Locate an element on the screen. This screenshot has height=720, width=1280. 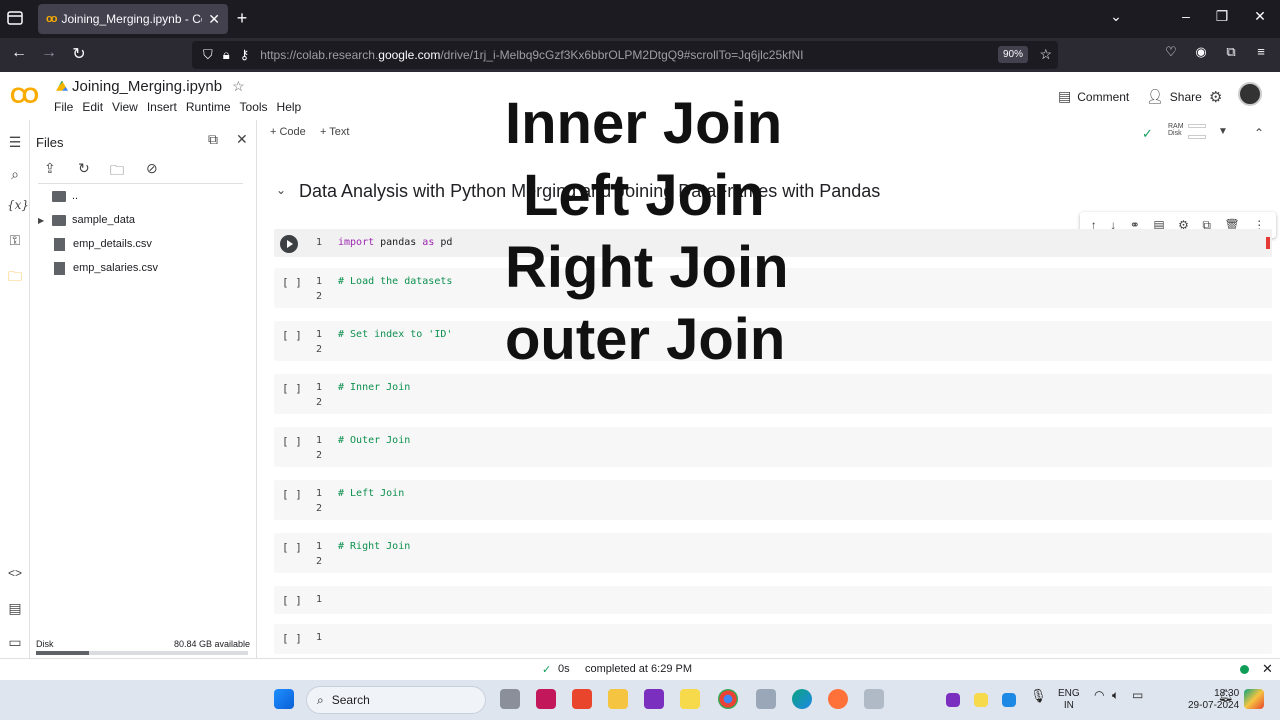
back-icon: ← is located at coordinates (19, 53).